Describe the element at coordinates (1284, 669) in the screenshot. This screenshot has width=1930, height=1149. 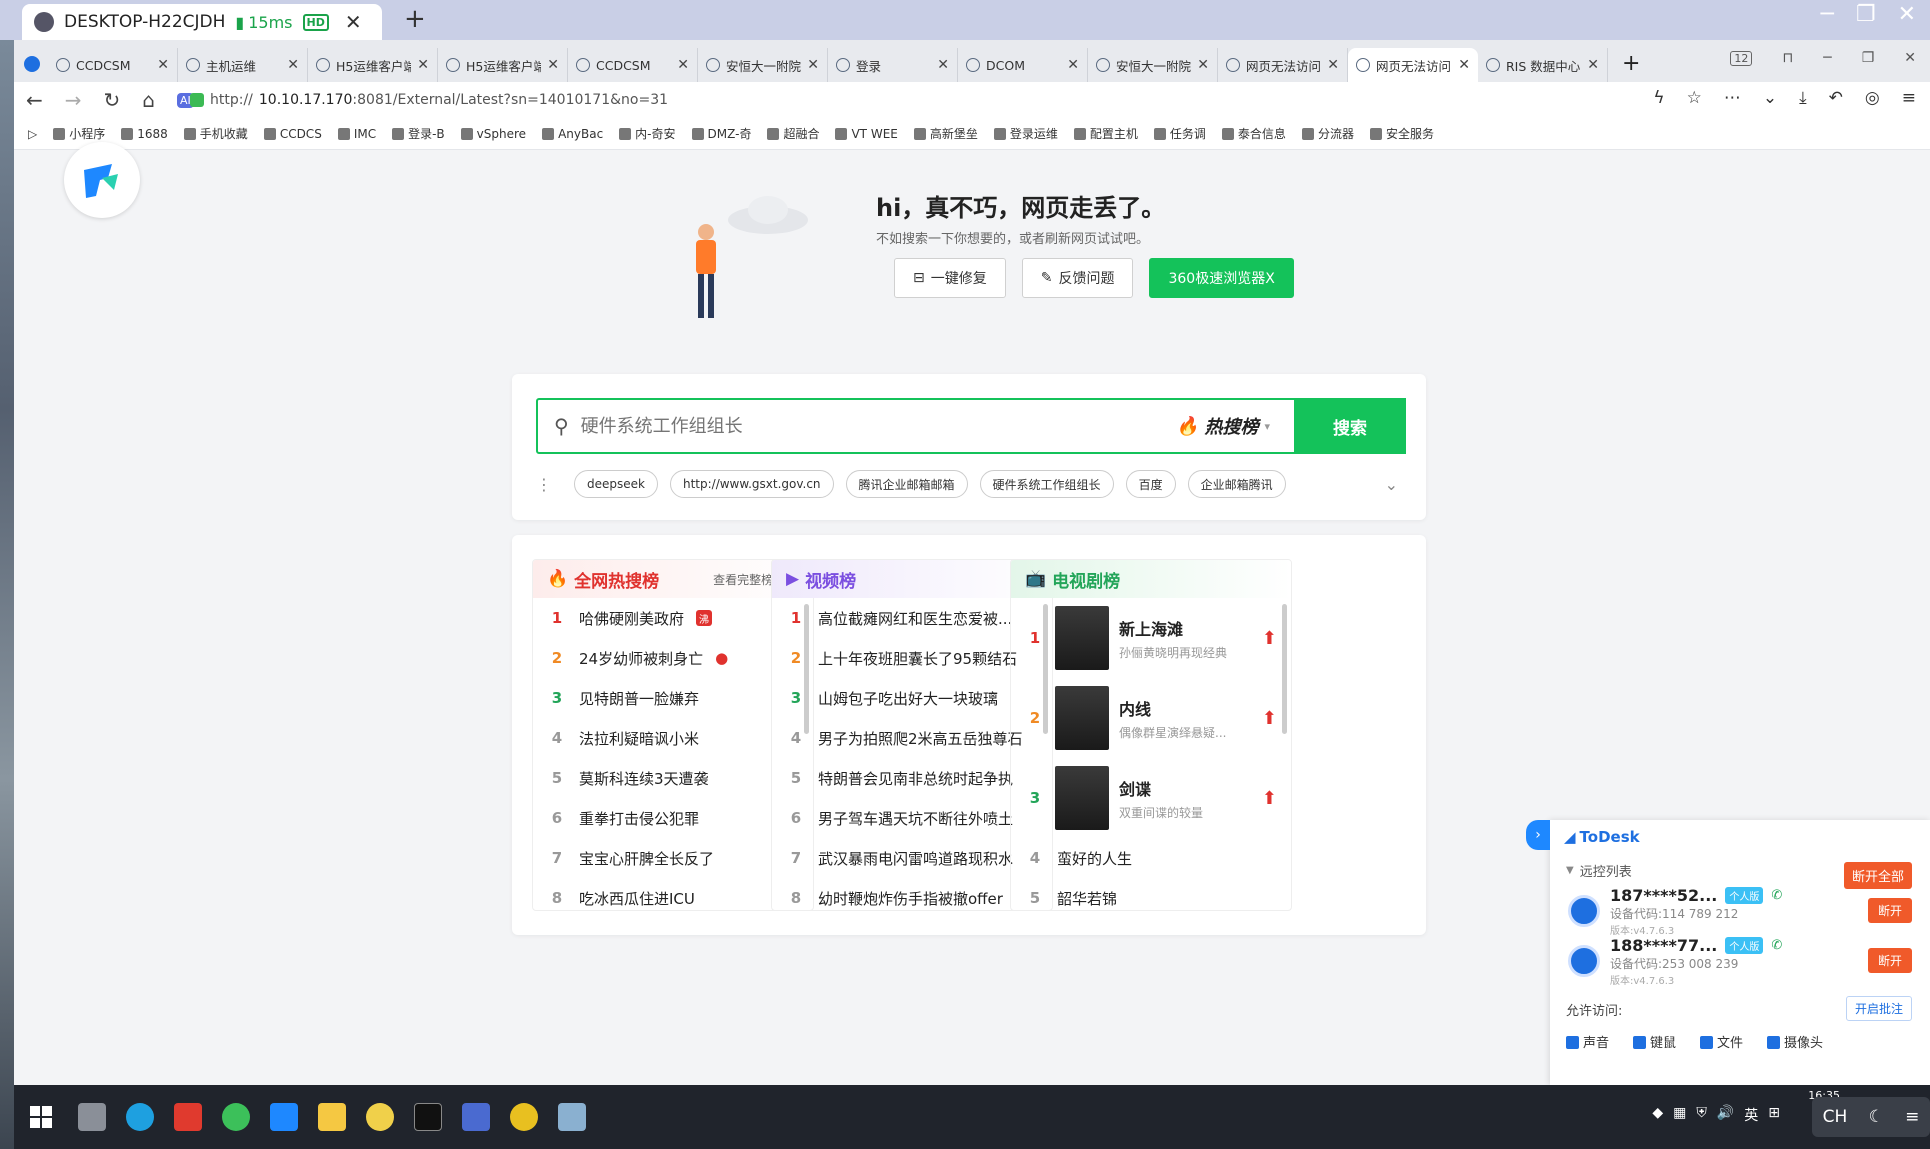
I see `scrollbar` at that location.